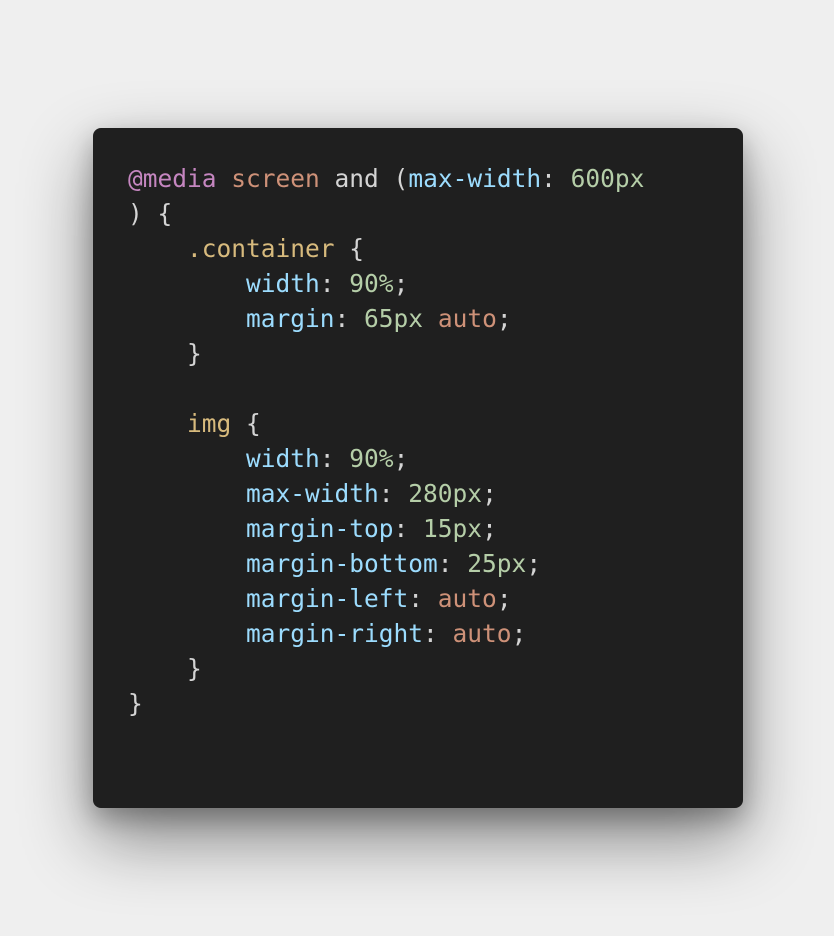 The width and height of the screenshot is (834, 936). I want to click on number-token: 15px, so click(453, 528).